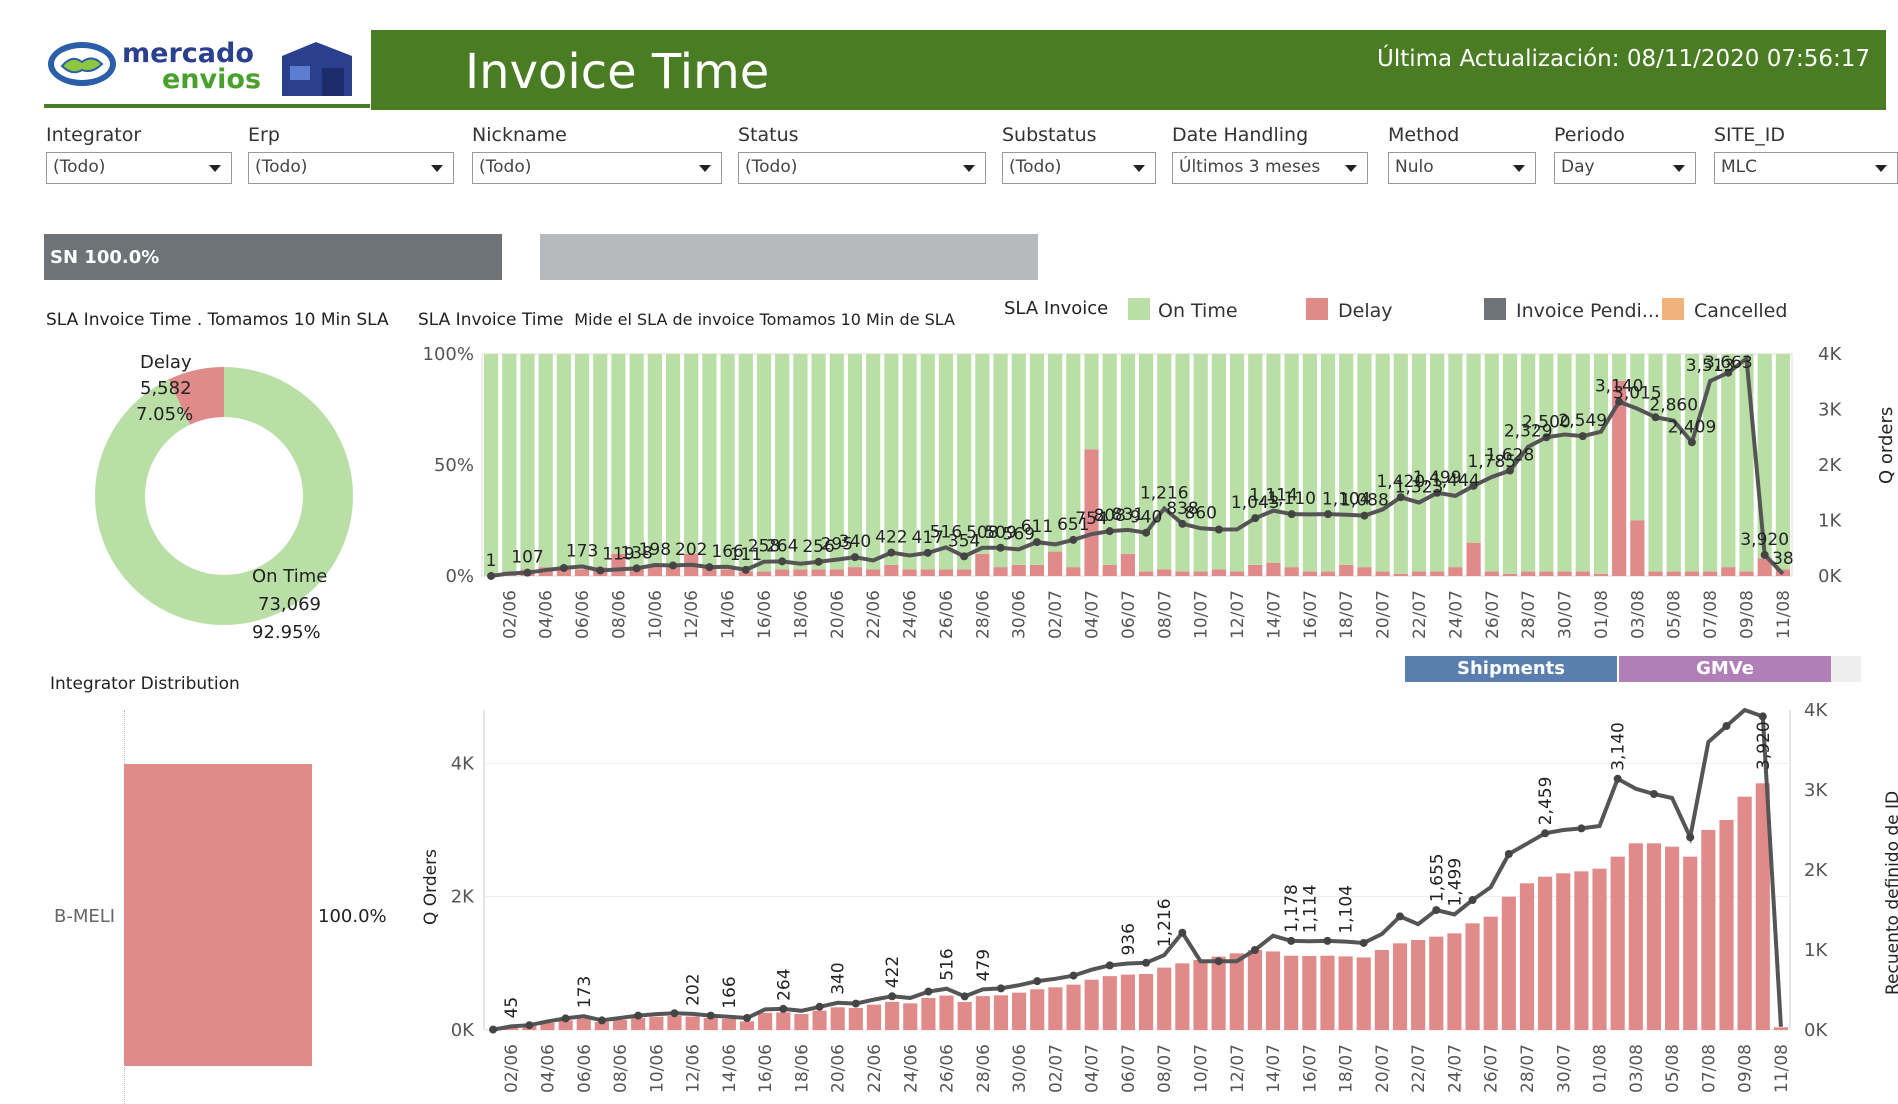 Image resolution: width=1898 pixels, height=1104 pixels. Describe the element at coordinates (448, 354) in the screenshot. I see `y-tick-label: 100%` at that location.